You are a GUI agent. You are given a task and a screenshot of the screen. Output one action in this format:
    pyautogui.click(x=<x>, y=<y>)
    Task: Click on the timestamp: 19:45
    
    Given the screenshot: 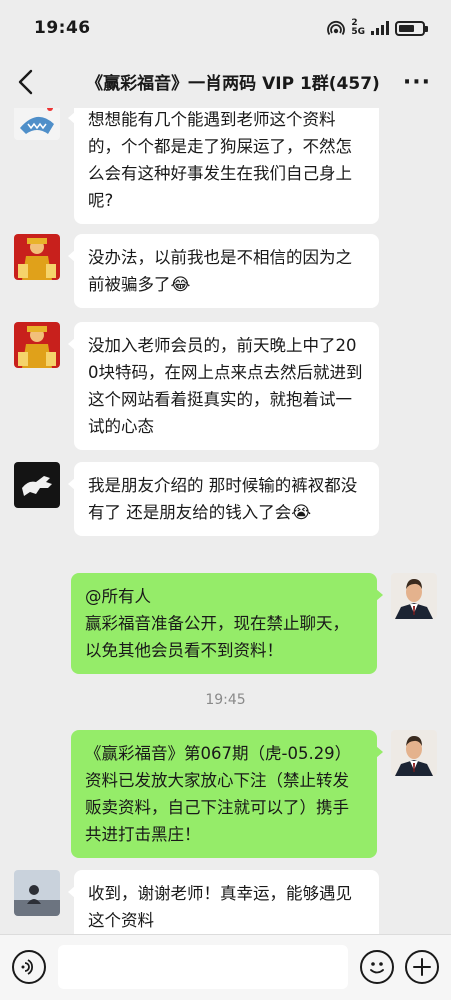 What is the action you would take?
    pyautogui.click(x=225, y=700)
    